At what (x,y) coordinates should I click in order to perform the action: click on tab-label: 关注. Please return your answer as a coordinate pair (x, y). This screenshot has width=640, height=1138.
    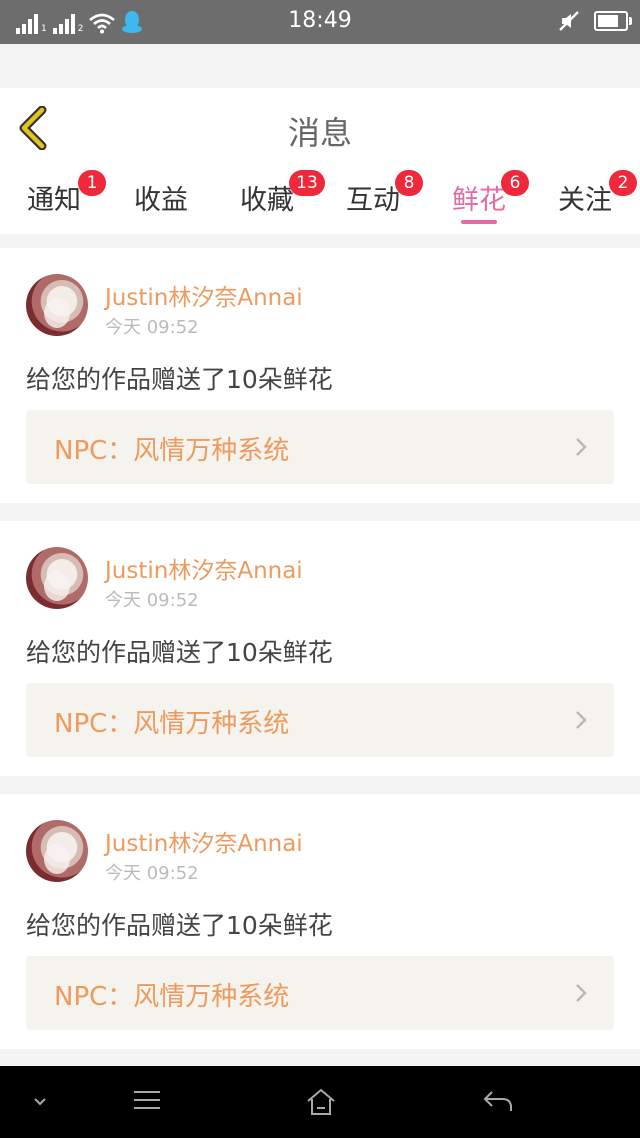
    Looking at the image, I should click on (585, 200).